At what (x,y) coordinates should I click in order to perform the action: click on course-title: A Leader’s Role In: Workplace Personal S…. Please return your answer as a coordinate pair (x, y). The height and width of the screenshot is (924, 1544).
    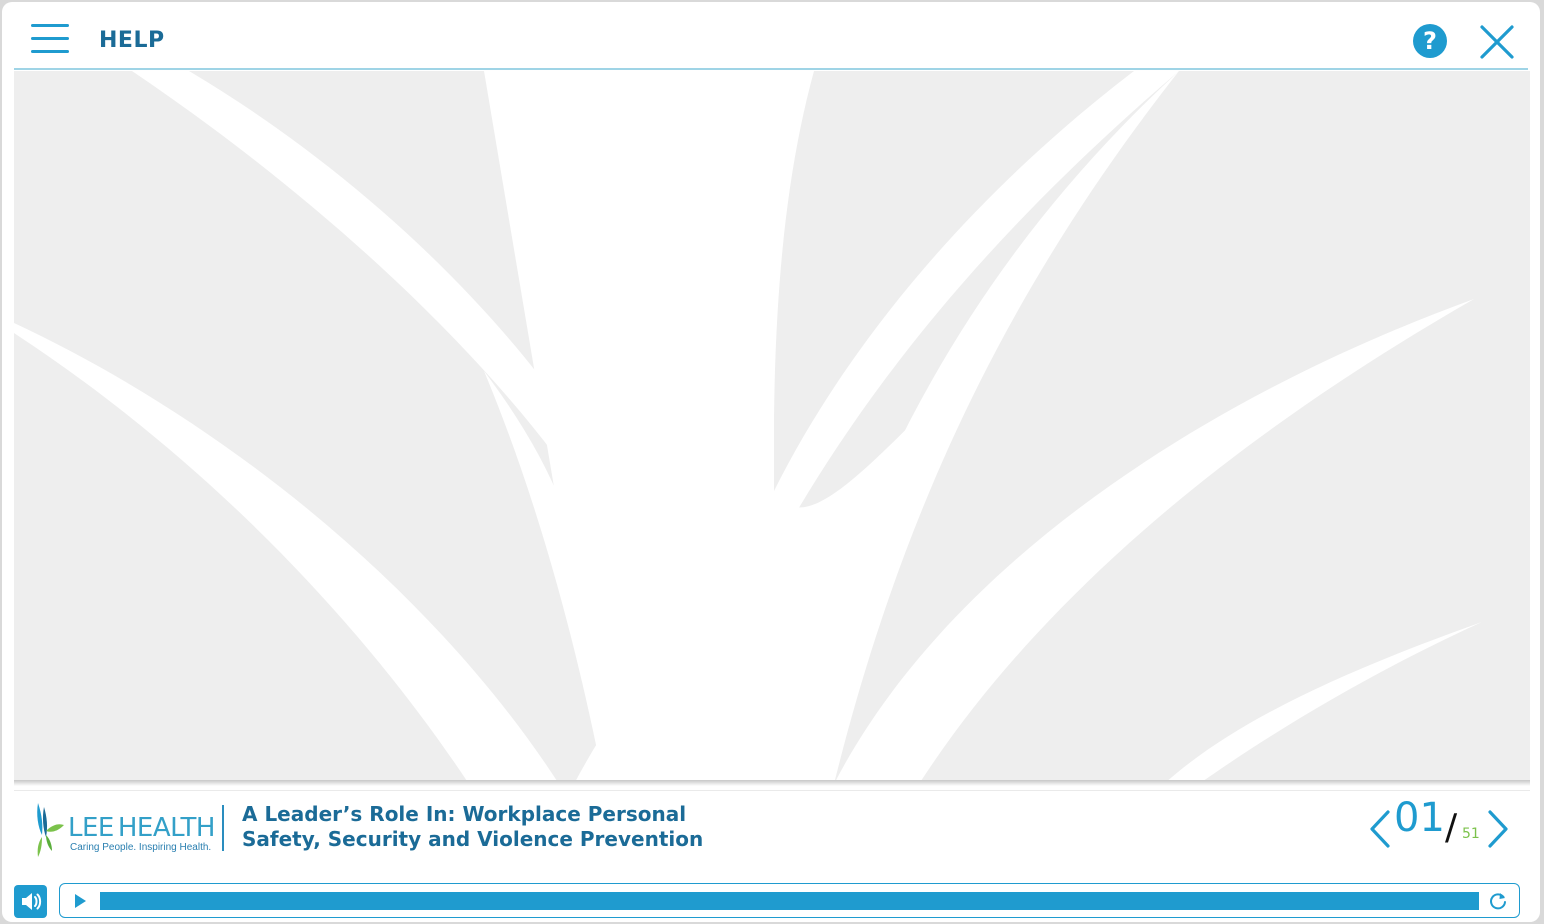
    Looking at the image, I should click on (502, 827).